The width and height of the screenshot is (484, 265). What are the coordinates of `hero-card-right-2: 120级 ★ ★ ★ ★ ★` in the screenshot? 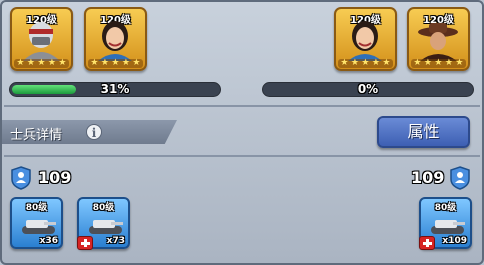 It's located at (438, 39).